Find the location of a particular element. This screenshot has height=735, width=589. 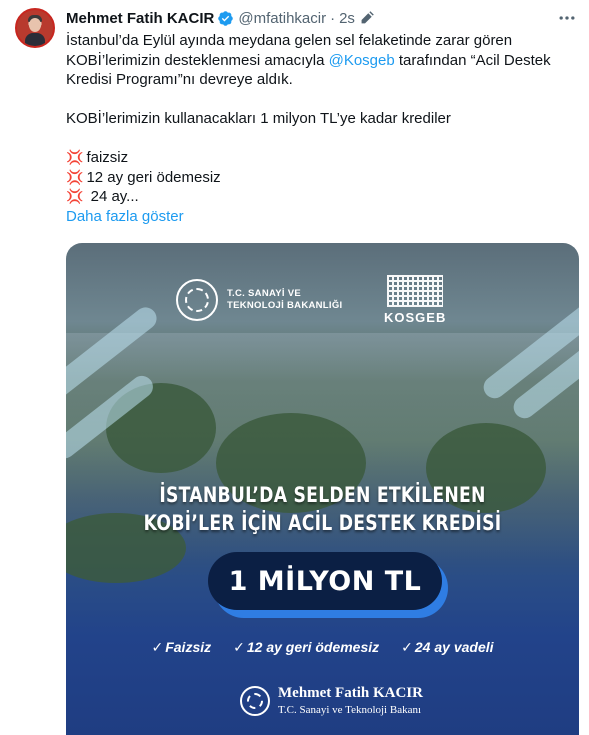

edit-icon is located at coordinates (367, 18).